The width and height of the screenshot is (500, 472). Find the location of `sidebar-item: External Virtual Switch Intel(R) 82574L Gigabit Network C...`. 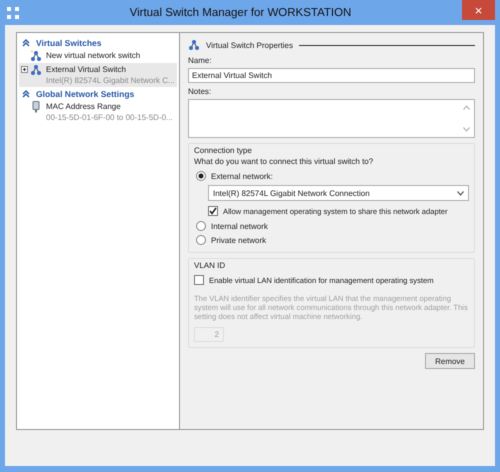

sidebar-item: External Virtual Switch Intel(R) 82574L Gigabit Network C... is located at coordinates (98, 75).